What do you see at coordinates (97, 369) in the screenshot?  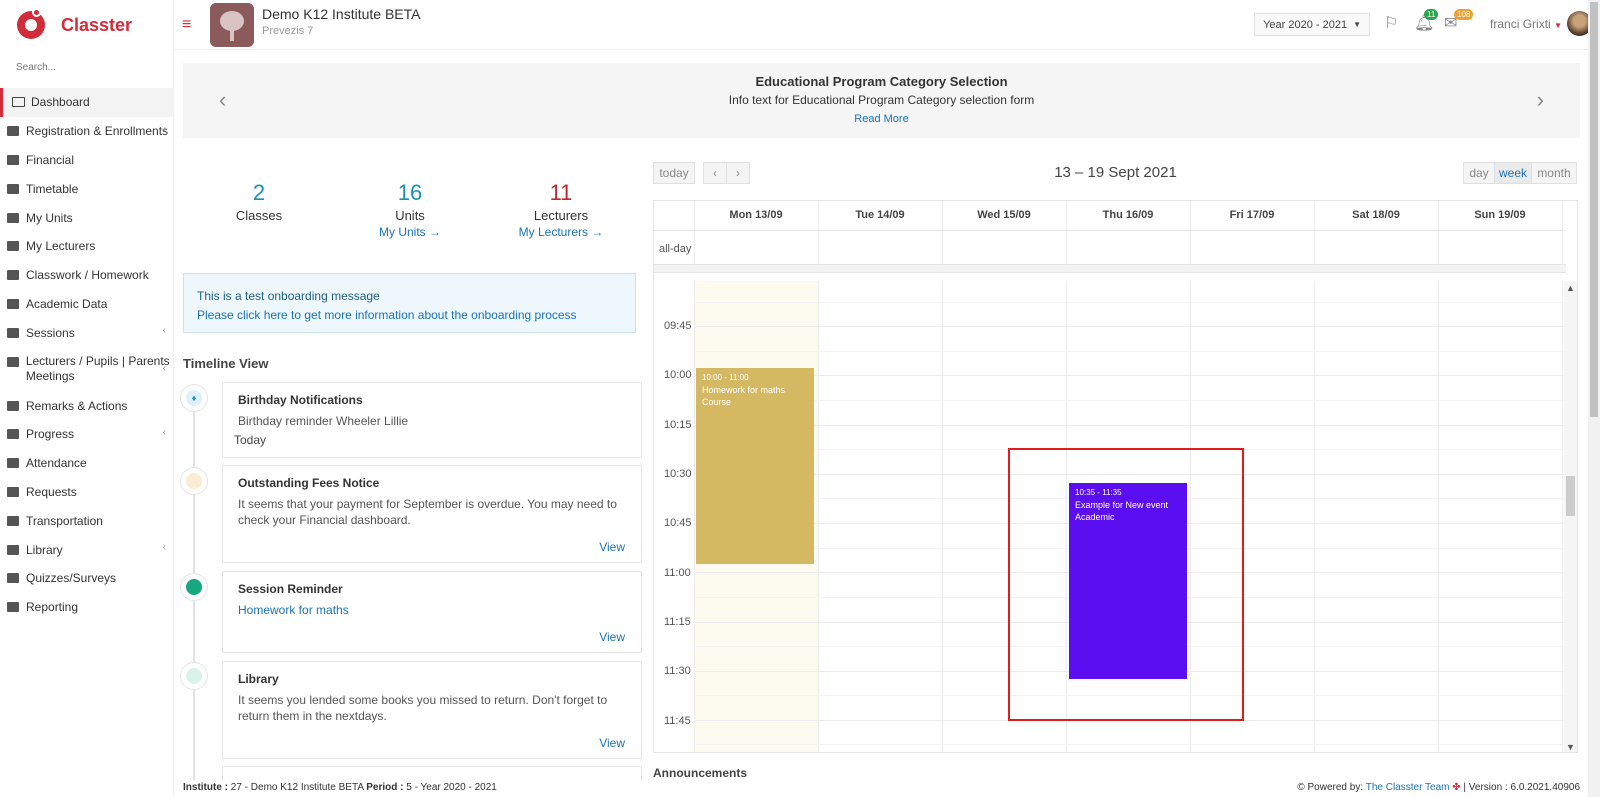 I see `sidebar-item-label: Lecturers / Pupils | Parents Meetings` at bounding box center [97, 369].